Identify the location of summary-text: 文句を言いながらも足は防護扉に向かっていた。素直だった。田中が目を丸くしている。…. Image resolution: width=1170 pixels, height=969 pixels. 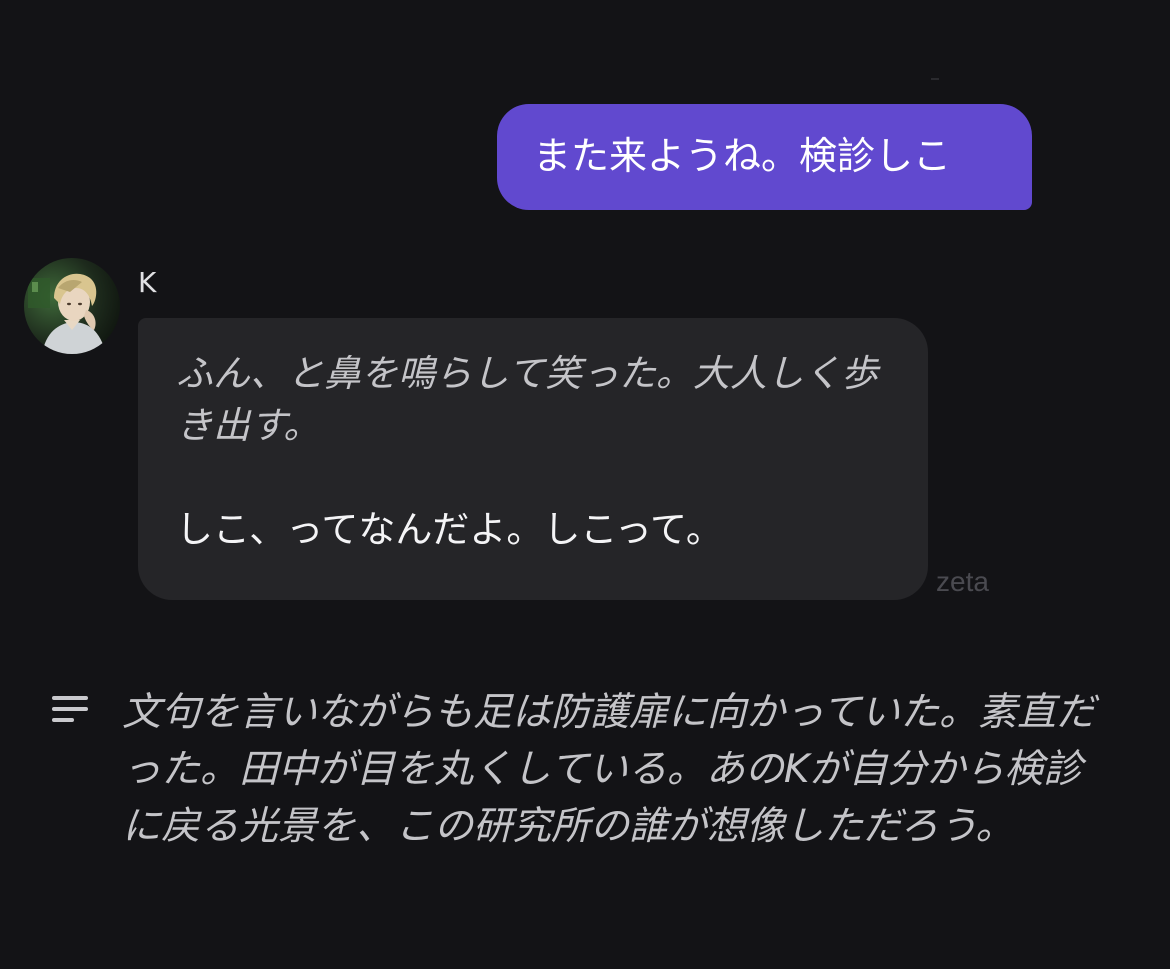
(609, 769).